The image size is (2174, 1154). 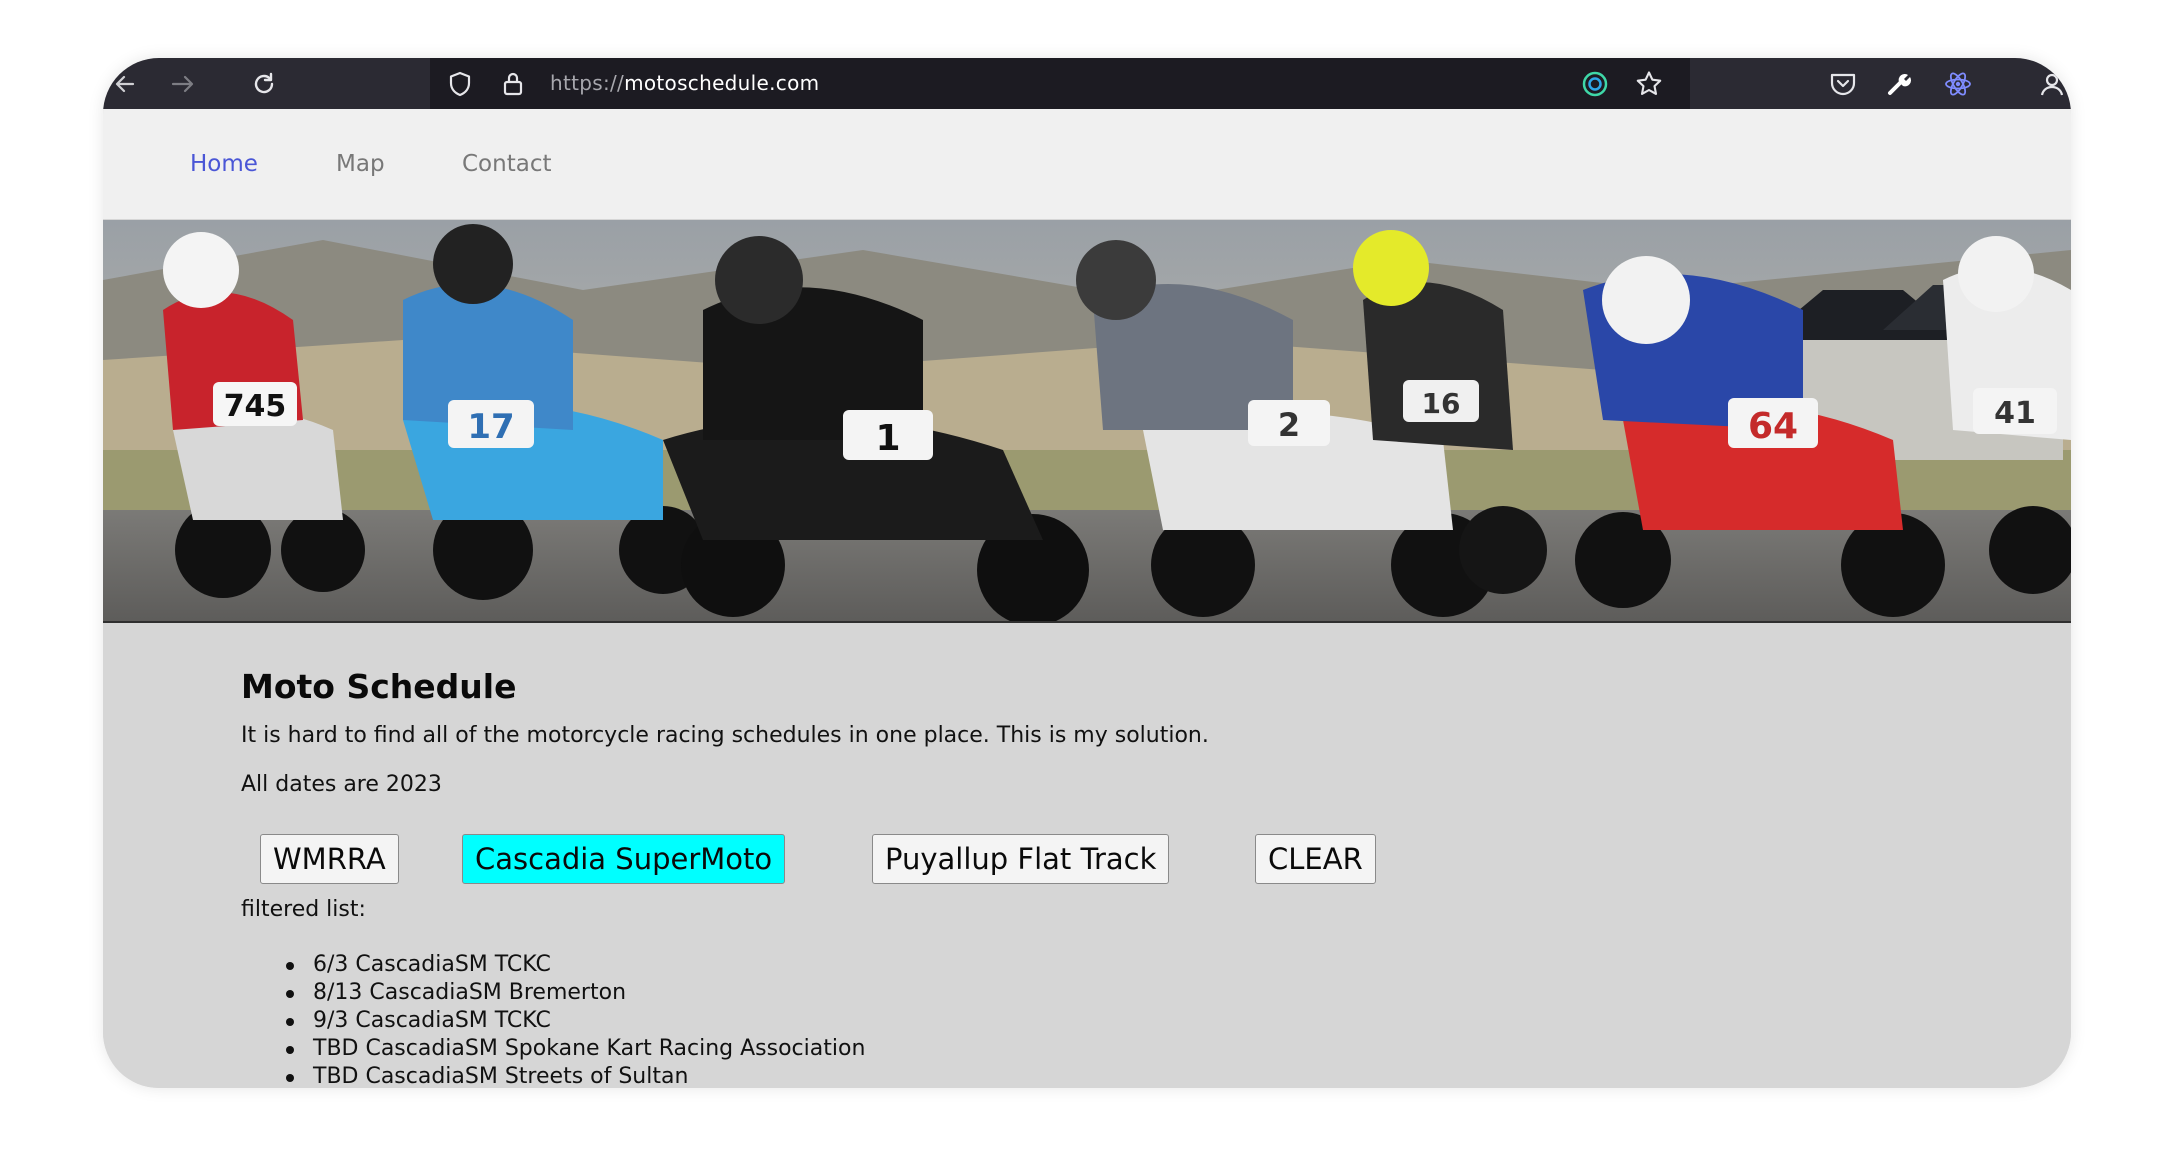 I want to click on rider-number-64: 64, so click(x=1773, y=426).